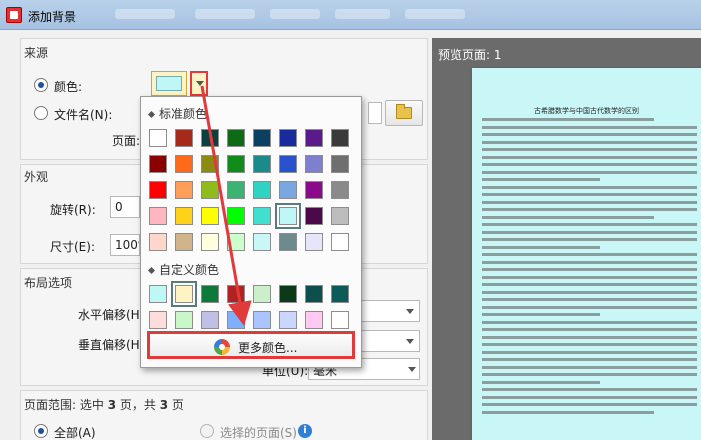 The width and height of the screenshot is (701, 440). I want to click on preview-title: 预览页面: 1, so click(470, 55).